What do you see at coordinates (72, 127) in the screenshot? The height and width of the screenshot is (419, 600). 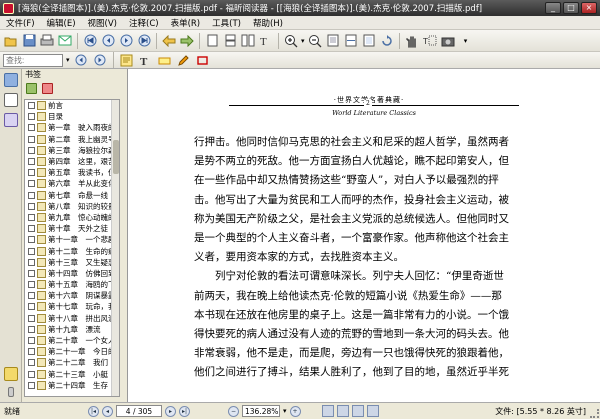 I see `bookmark-item: 第一章 驶入雨夜的帆` at bounding box center [72, 127].